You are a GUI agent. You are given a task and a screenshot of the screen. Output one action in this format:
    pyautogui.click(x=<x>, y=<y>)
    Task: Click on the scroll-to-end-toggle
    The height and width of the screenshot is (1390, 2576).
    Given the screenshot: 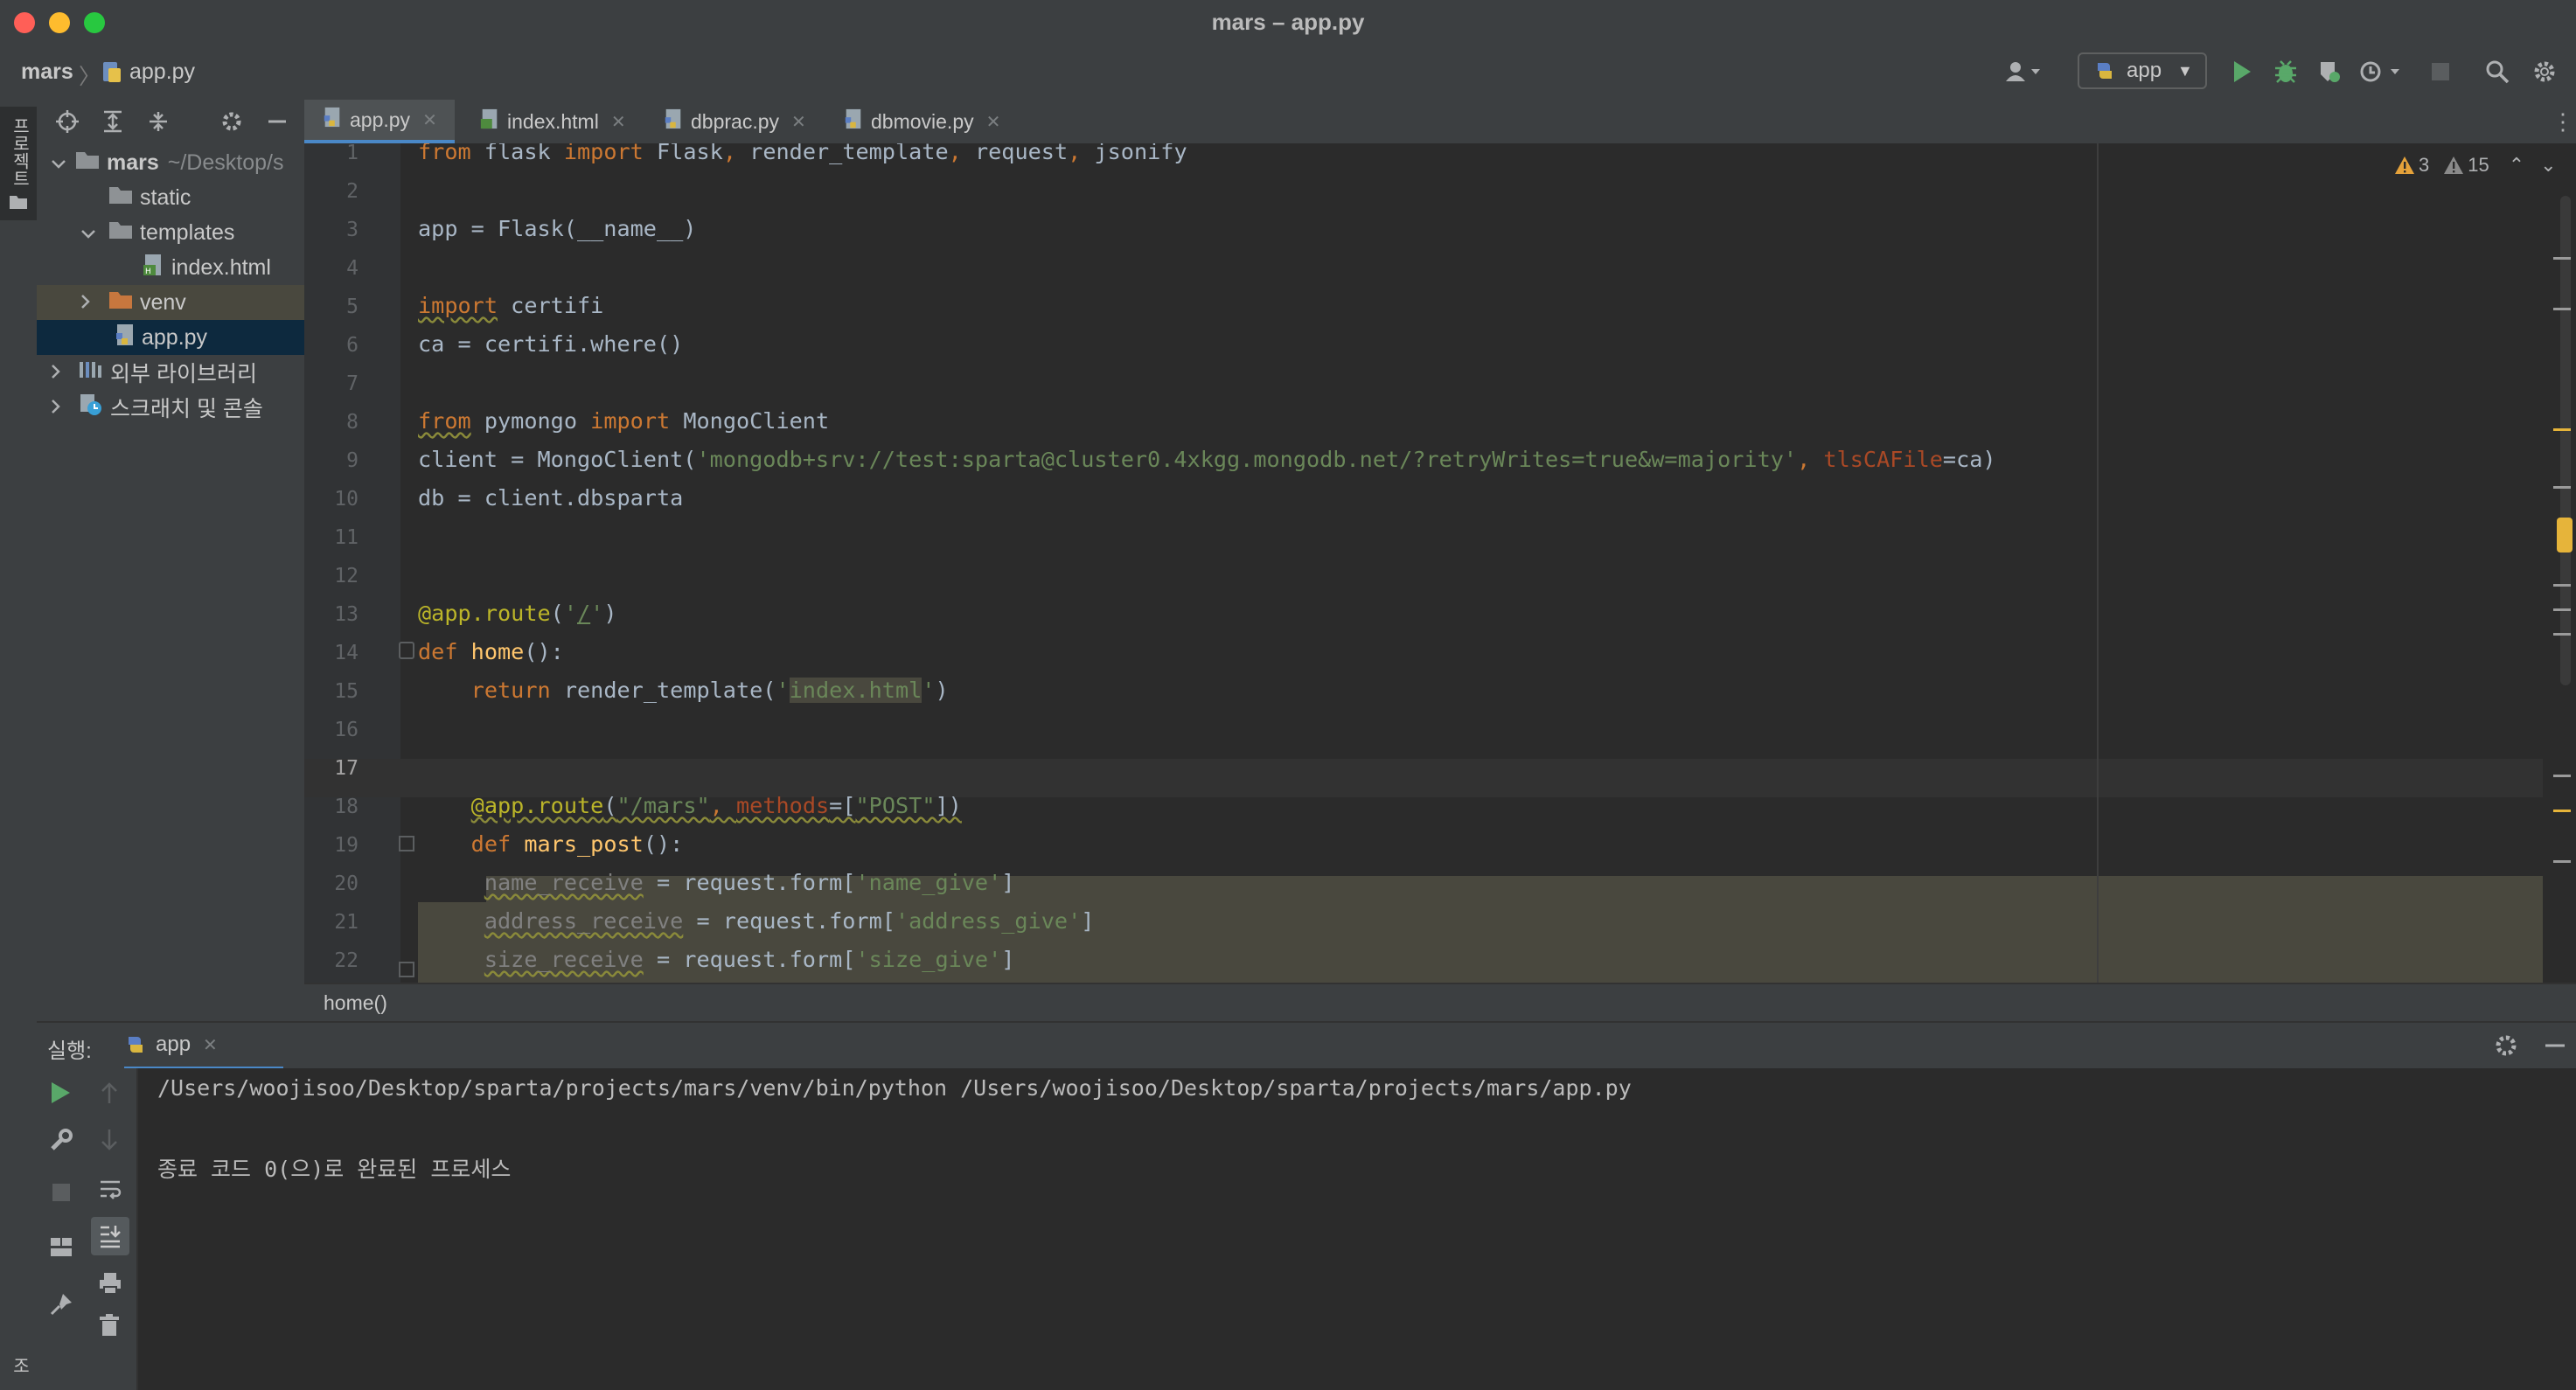 What is the action you would take?
    pyautogui.click(x=110, y=1236)
    